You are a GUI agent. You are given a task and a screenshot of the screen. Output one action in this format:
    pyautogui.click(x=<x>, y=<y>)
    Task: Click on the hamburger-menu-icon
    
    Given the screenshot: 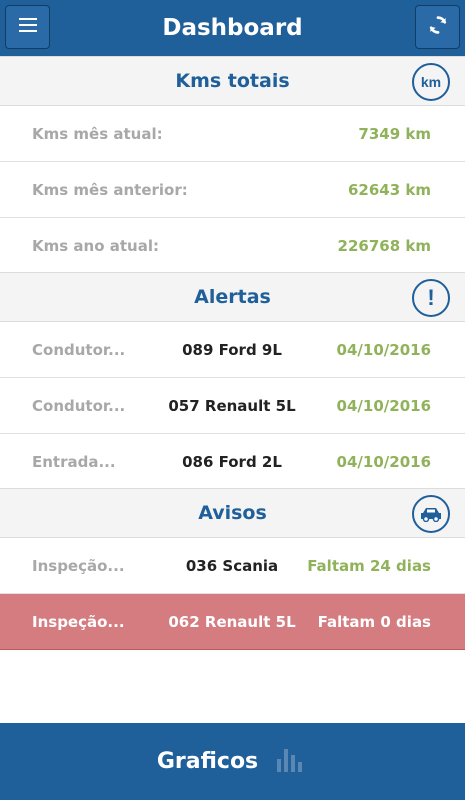 What is the action you would take?
    pyautogui.click(x=27, y=27)
    